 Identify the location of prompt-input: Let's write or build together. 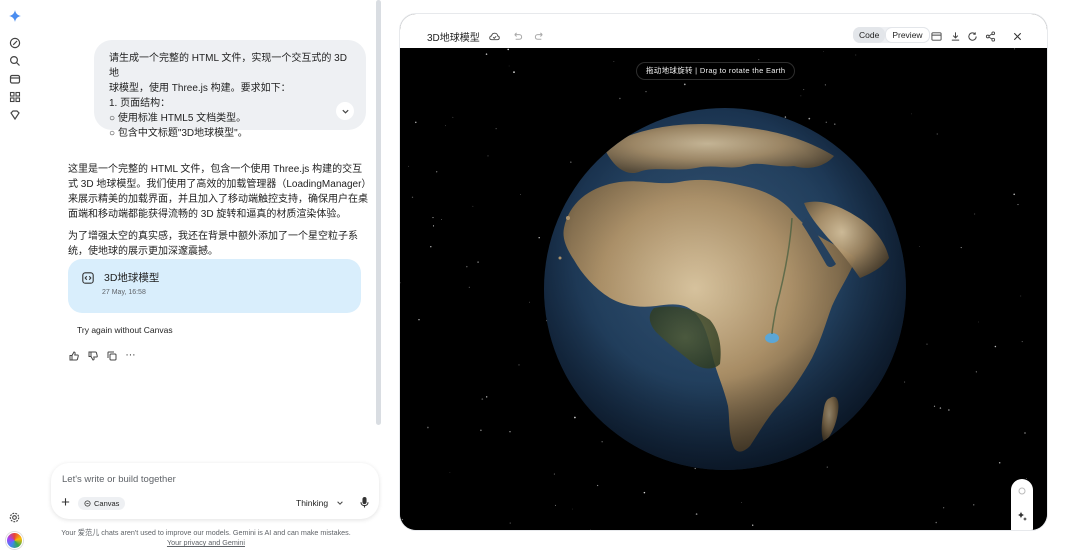
(119, 479).